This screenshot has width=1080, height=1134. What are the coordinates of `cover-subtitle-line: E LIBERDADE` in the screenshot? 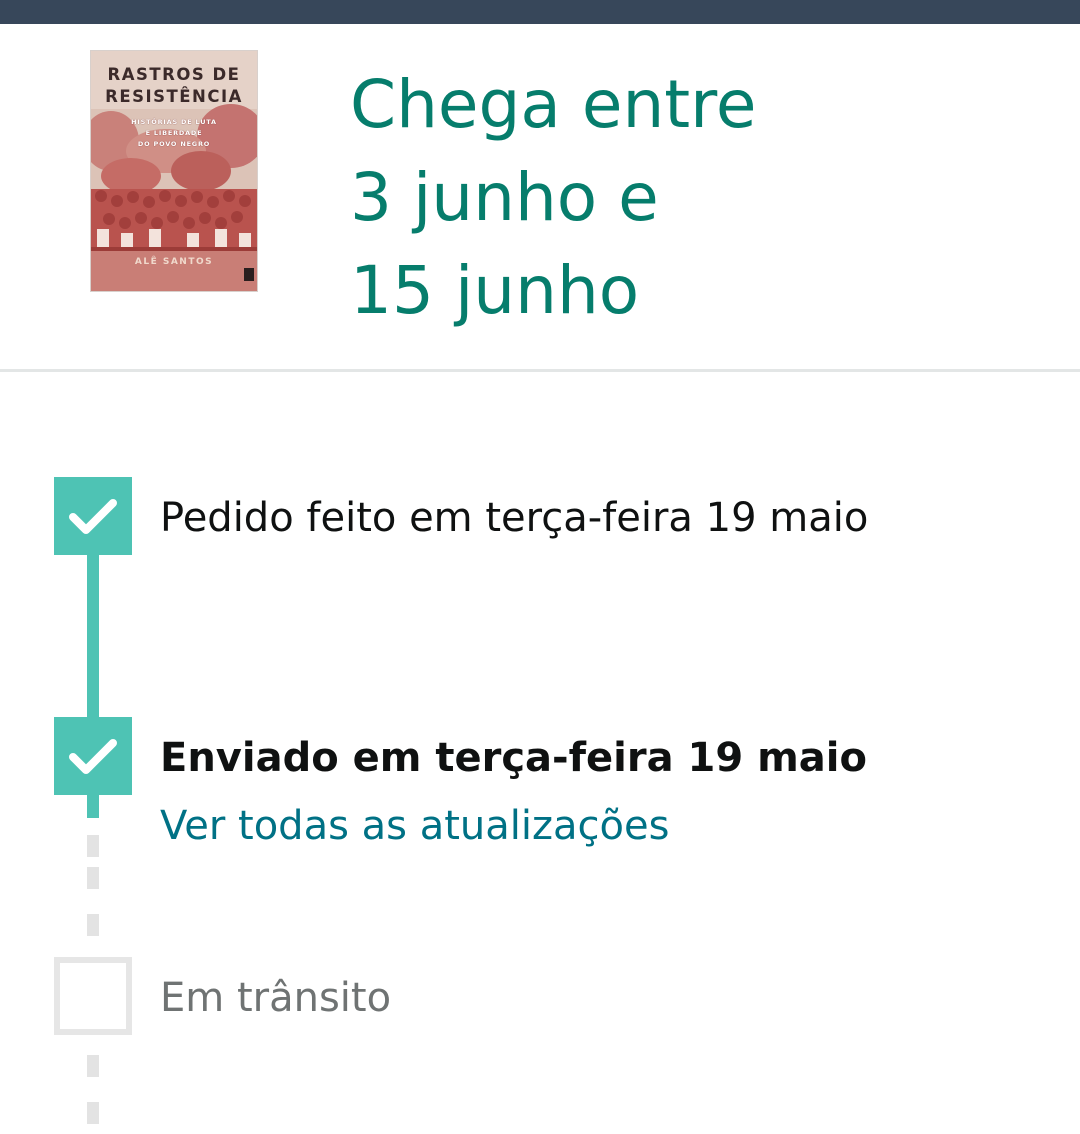 It's located at (174, 133).